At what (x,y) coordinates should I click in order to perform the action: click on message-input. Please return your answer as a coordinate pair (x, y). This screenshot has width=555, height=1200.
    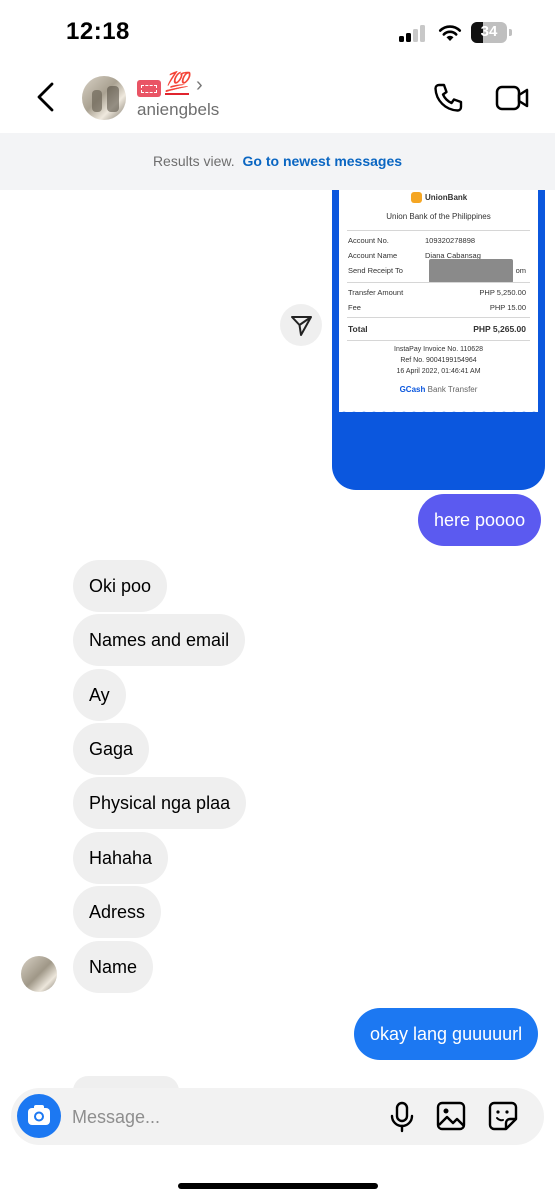
    Looking at the image, I should click on (222, 1117).